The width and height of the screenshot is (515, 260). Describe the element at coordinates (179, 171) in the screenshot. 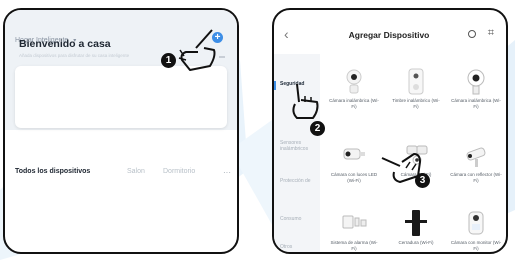

I see `tab-bedroom: Dormitorio` at that location.